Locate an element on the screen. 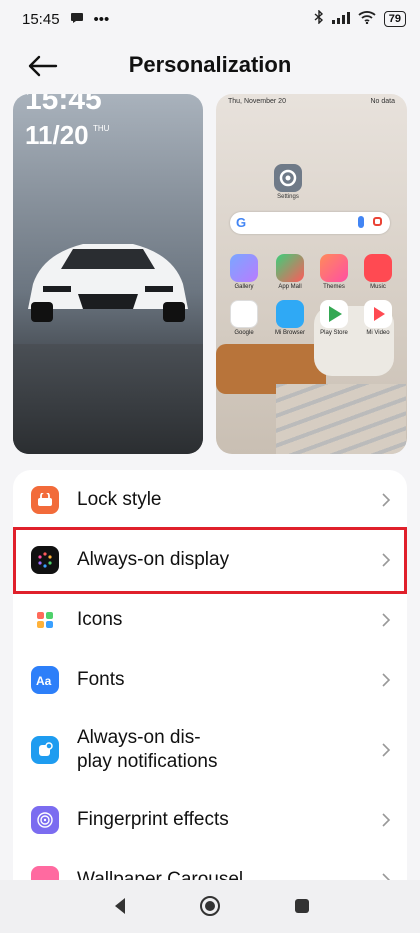 This screenshot has height=933, width=420. bluetooth-icon is located at coordinates (319, 18).